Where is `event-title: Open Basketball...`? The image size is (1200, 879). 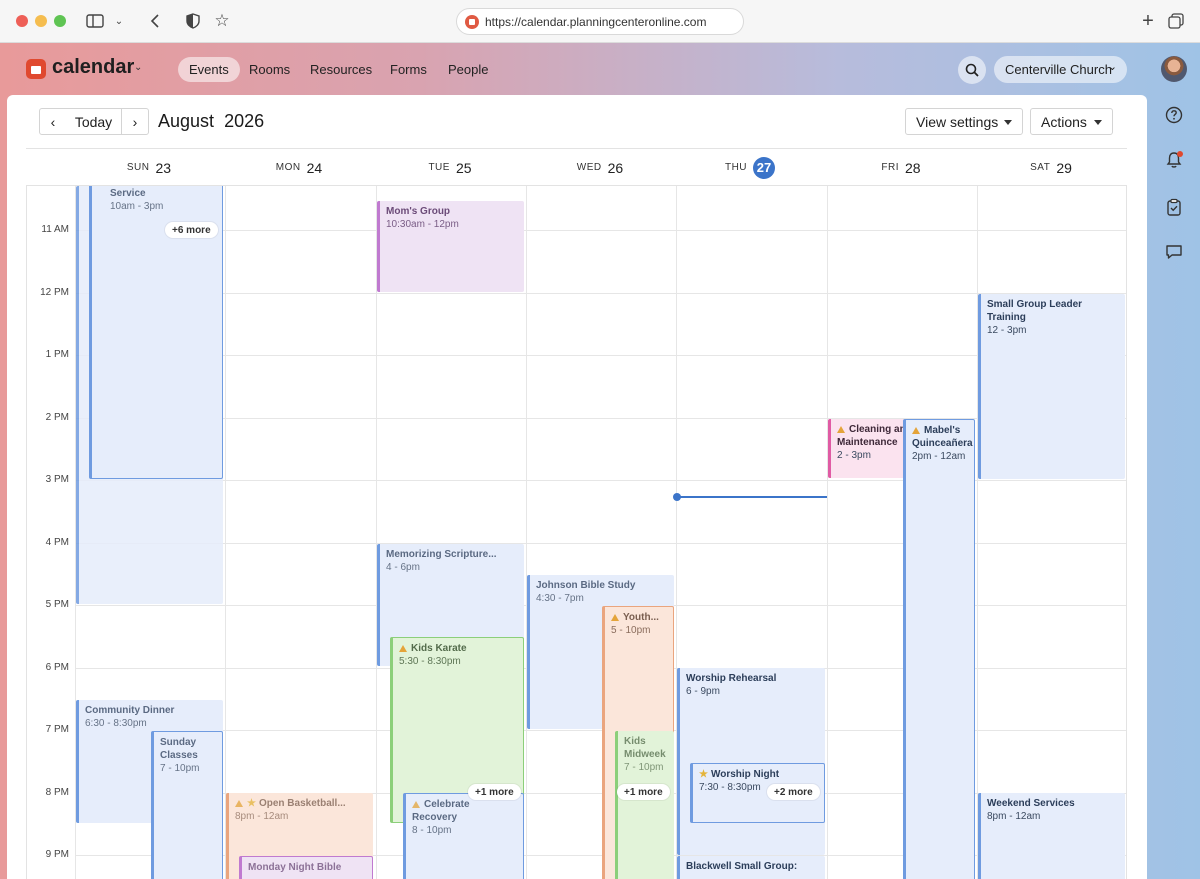 event-title: Open Basketball... is located at coordinates (302, 803).